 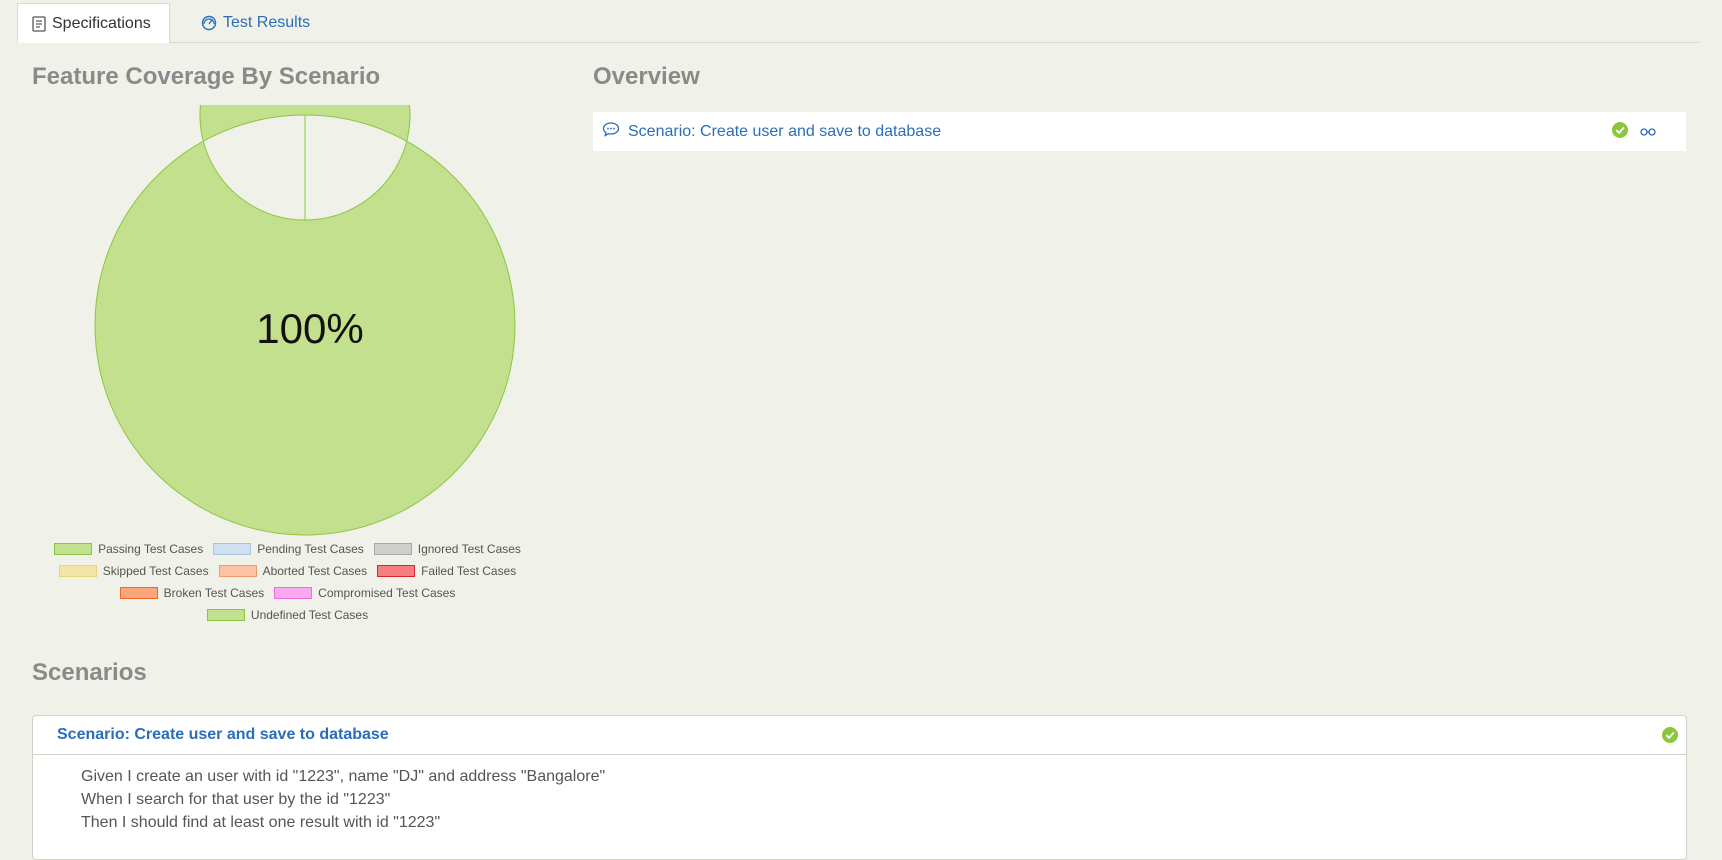 What do you see at coordinates (611, 131) in the screenshot?
I see `comment-icon` at bounding box center [611, 131].